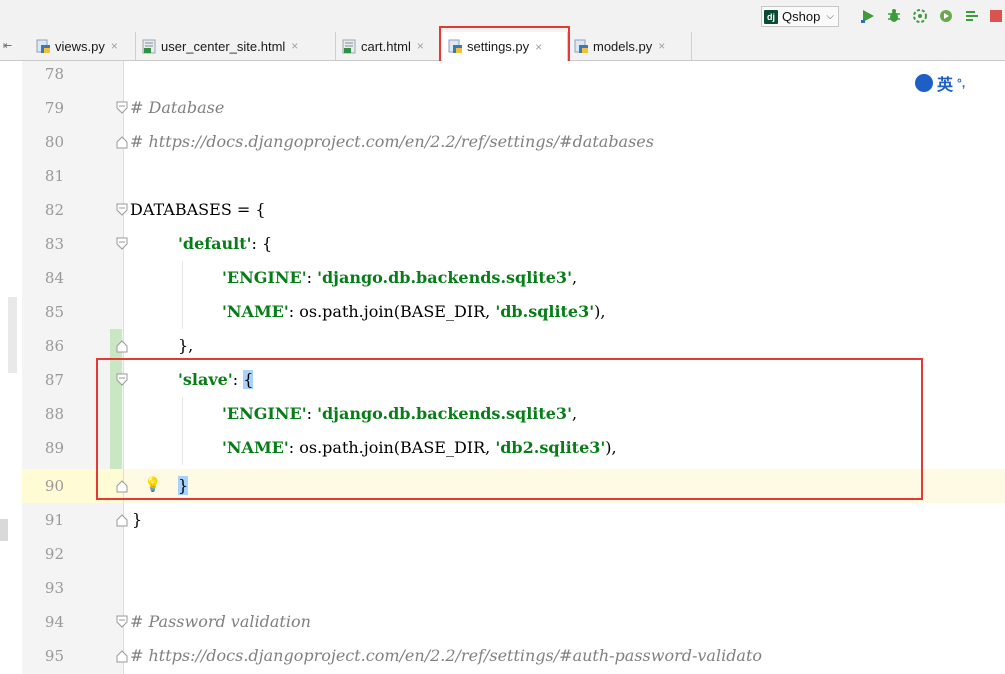 The image size is (1005, 674). Describe the element at coordinates (198, 209) in the screenshot. I see `code-line: DATABASES = {` at that location.